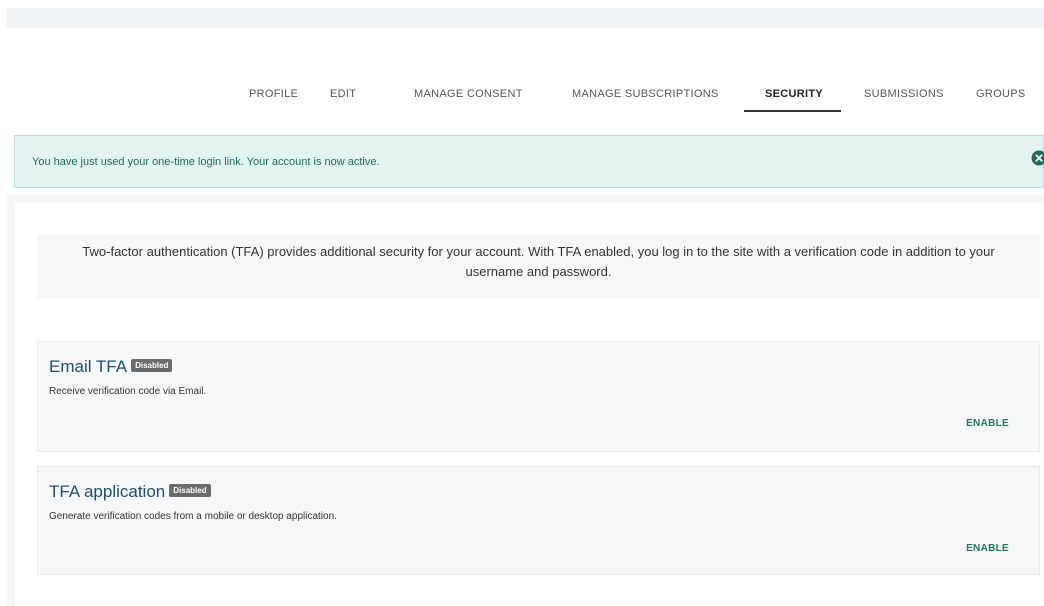 This screenshot has height=606, width=1044. Describe the element at coordinates (987, 548) in the screenshot. I see `enable-tfa-application-link: ENABLE` at that location.